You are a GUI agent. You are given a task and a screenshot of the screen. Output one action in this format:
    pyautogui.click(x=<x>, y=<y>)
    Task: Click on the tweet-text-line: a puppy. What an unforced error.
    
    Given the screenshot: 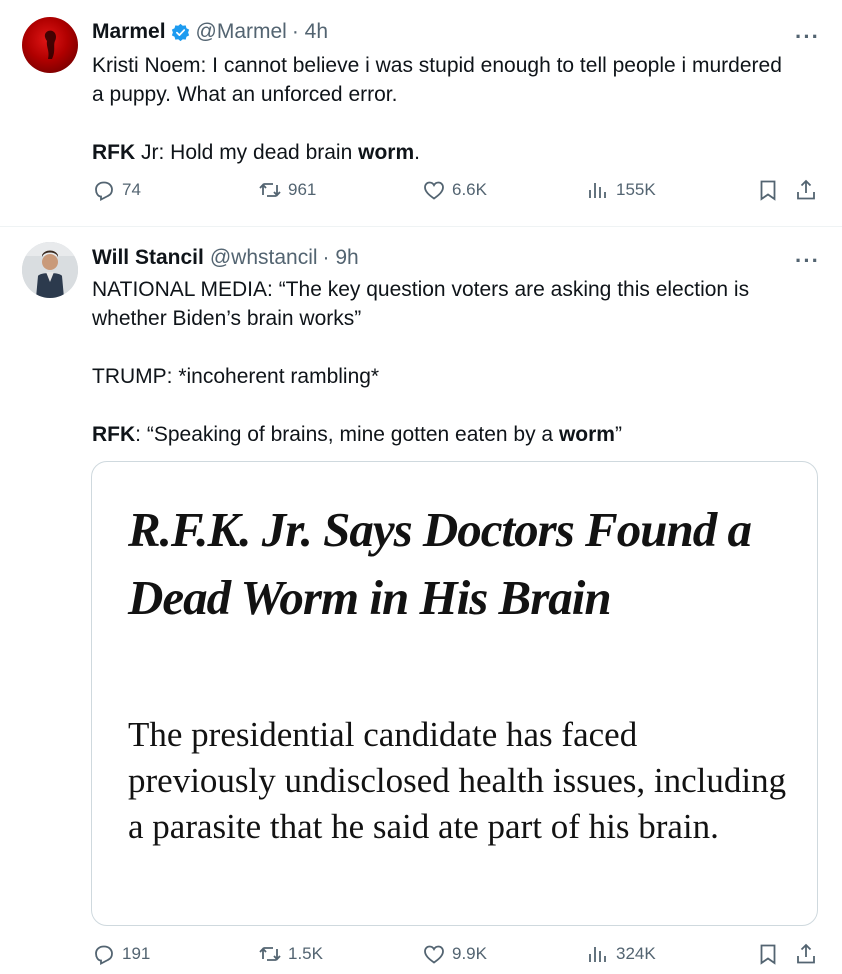 What is the action you would take?
    pyautogui.click(x=245, y=94)
    